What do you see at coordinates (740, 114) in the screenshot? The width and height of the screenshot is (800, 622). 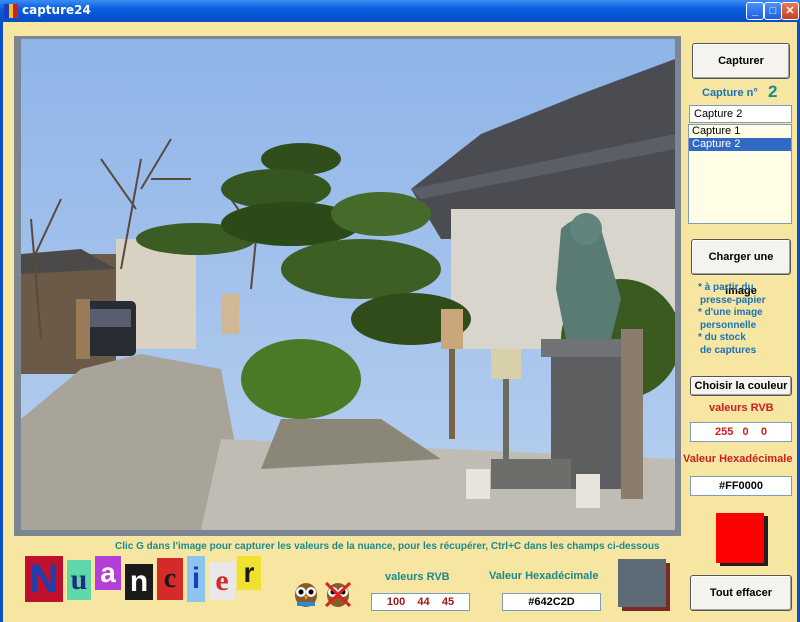 I see `capture-name-field: Capture 2` at bounding box center [740, 114].